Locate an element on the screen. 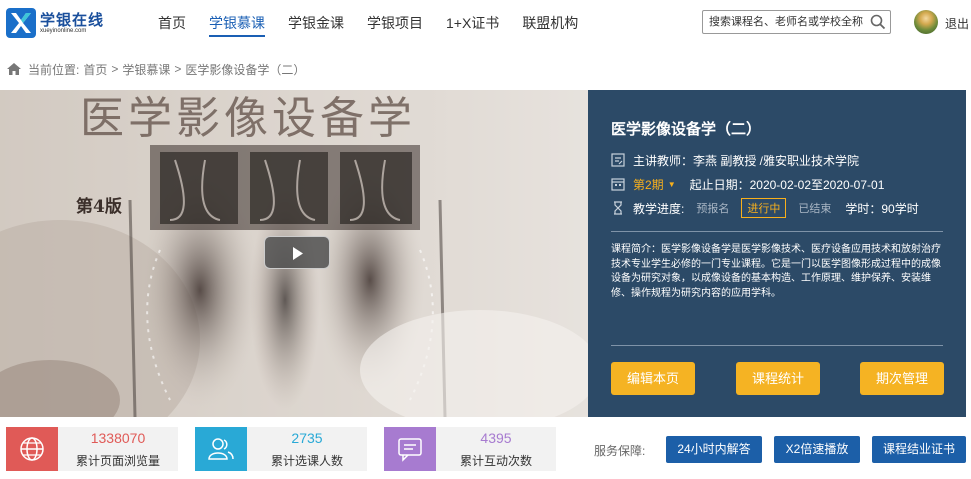 The image size is (971, 479). teacher-row: 主讲教师：李燕 副教授 /雅安职业技术学院 is located at coordinates (735, 160).